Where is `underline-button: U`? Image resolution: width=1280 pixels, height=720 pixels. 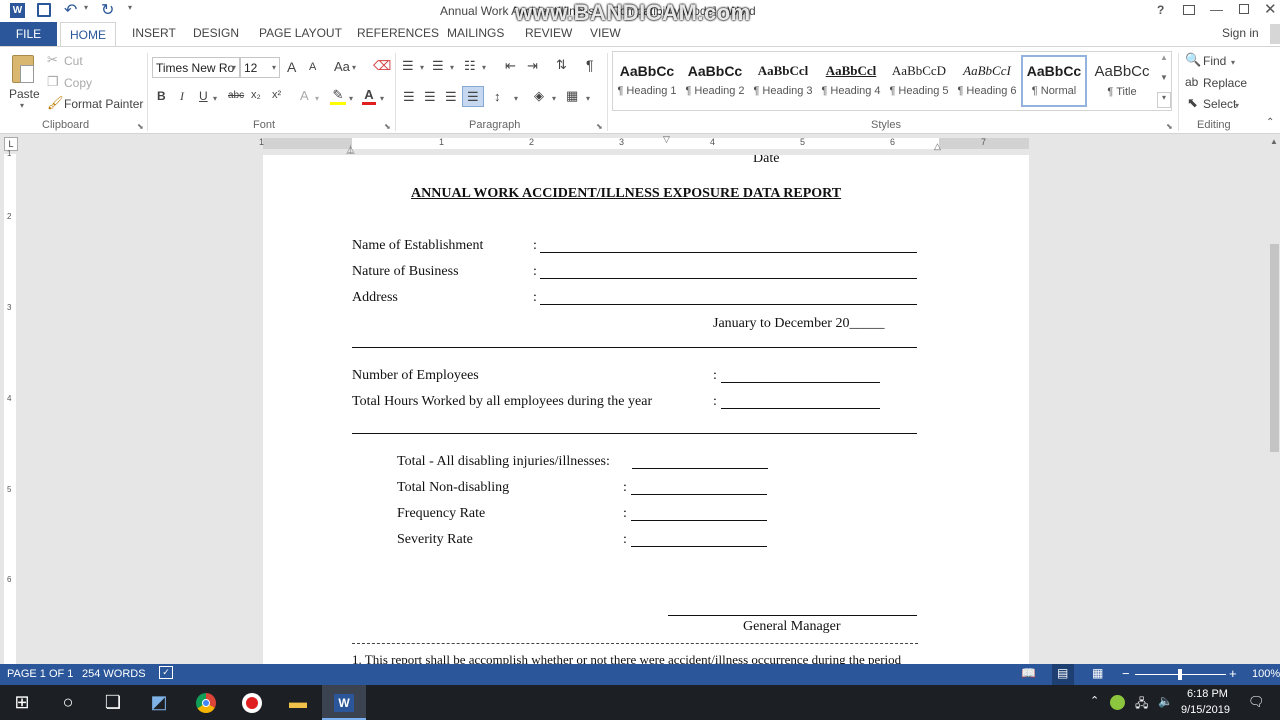 underline-button: U is located at coordinates (203, 96).